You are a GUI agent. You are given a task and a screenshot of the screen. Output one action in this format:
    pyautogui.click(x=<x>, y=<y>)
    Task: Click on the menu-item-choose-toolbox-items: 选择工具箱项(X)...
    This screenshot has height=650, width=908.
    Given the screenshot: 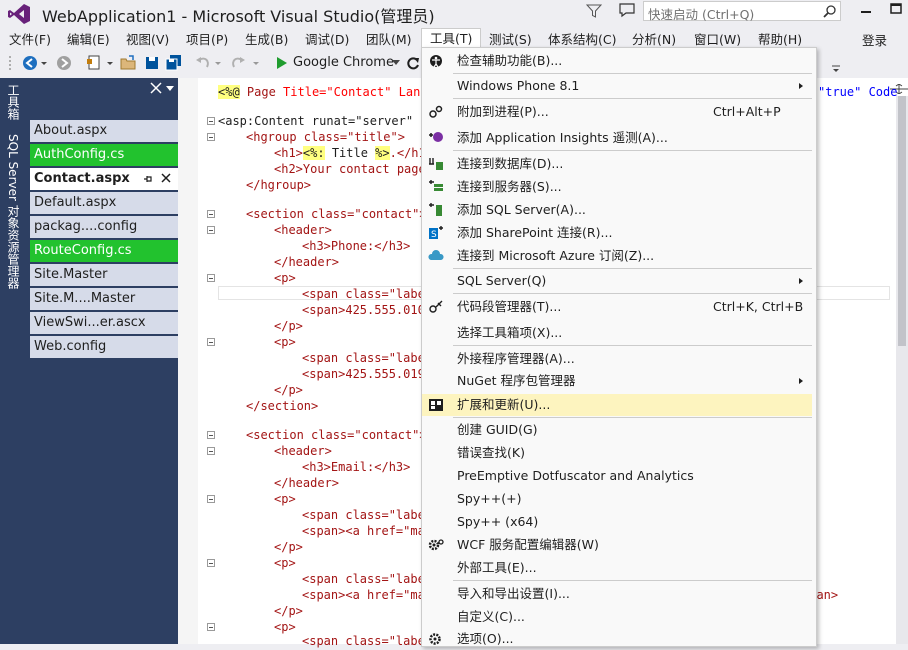 What is the action you would take?
    pyautogui.click(x=617, y=333)
    